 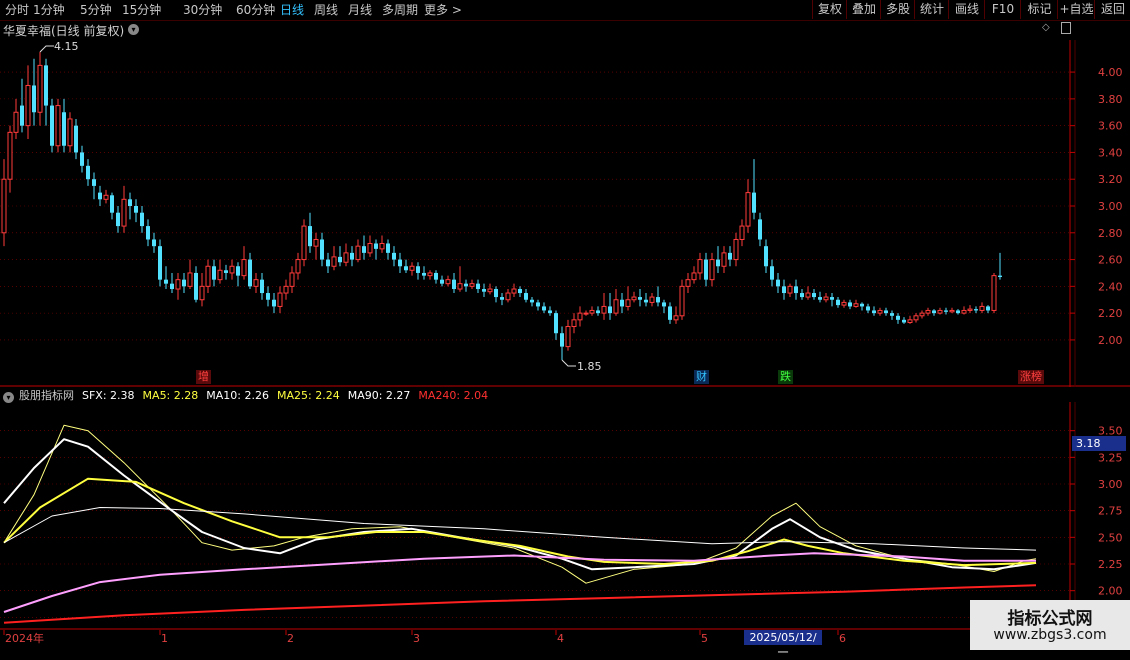 What do you see at coordinates (1110, 484) in the screenshot?
I see `indicator-tick-label-2: 3.00` at bounding box center [1110, 484].